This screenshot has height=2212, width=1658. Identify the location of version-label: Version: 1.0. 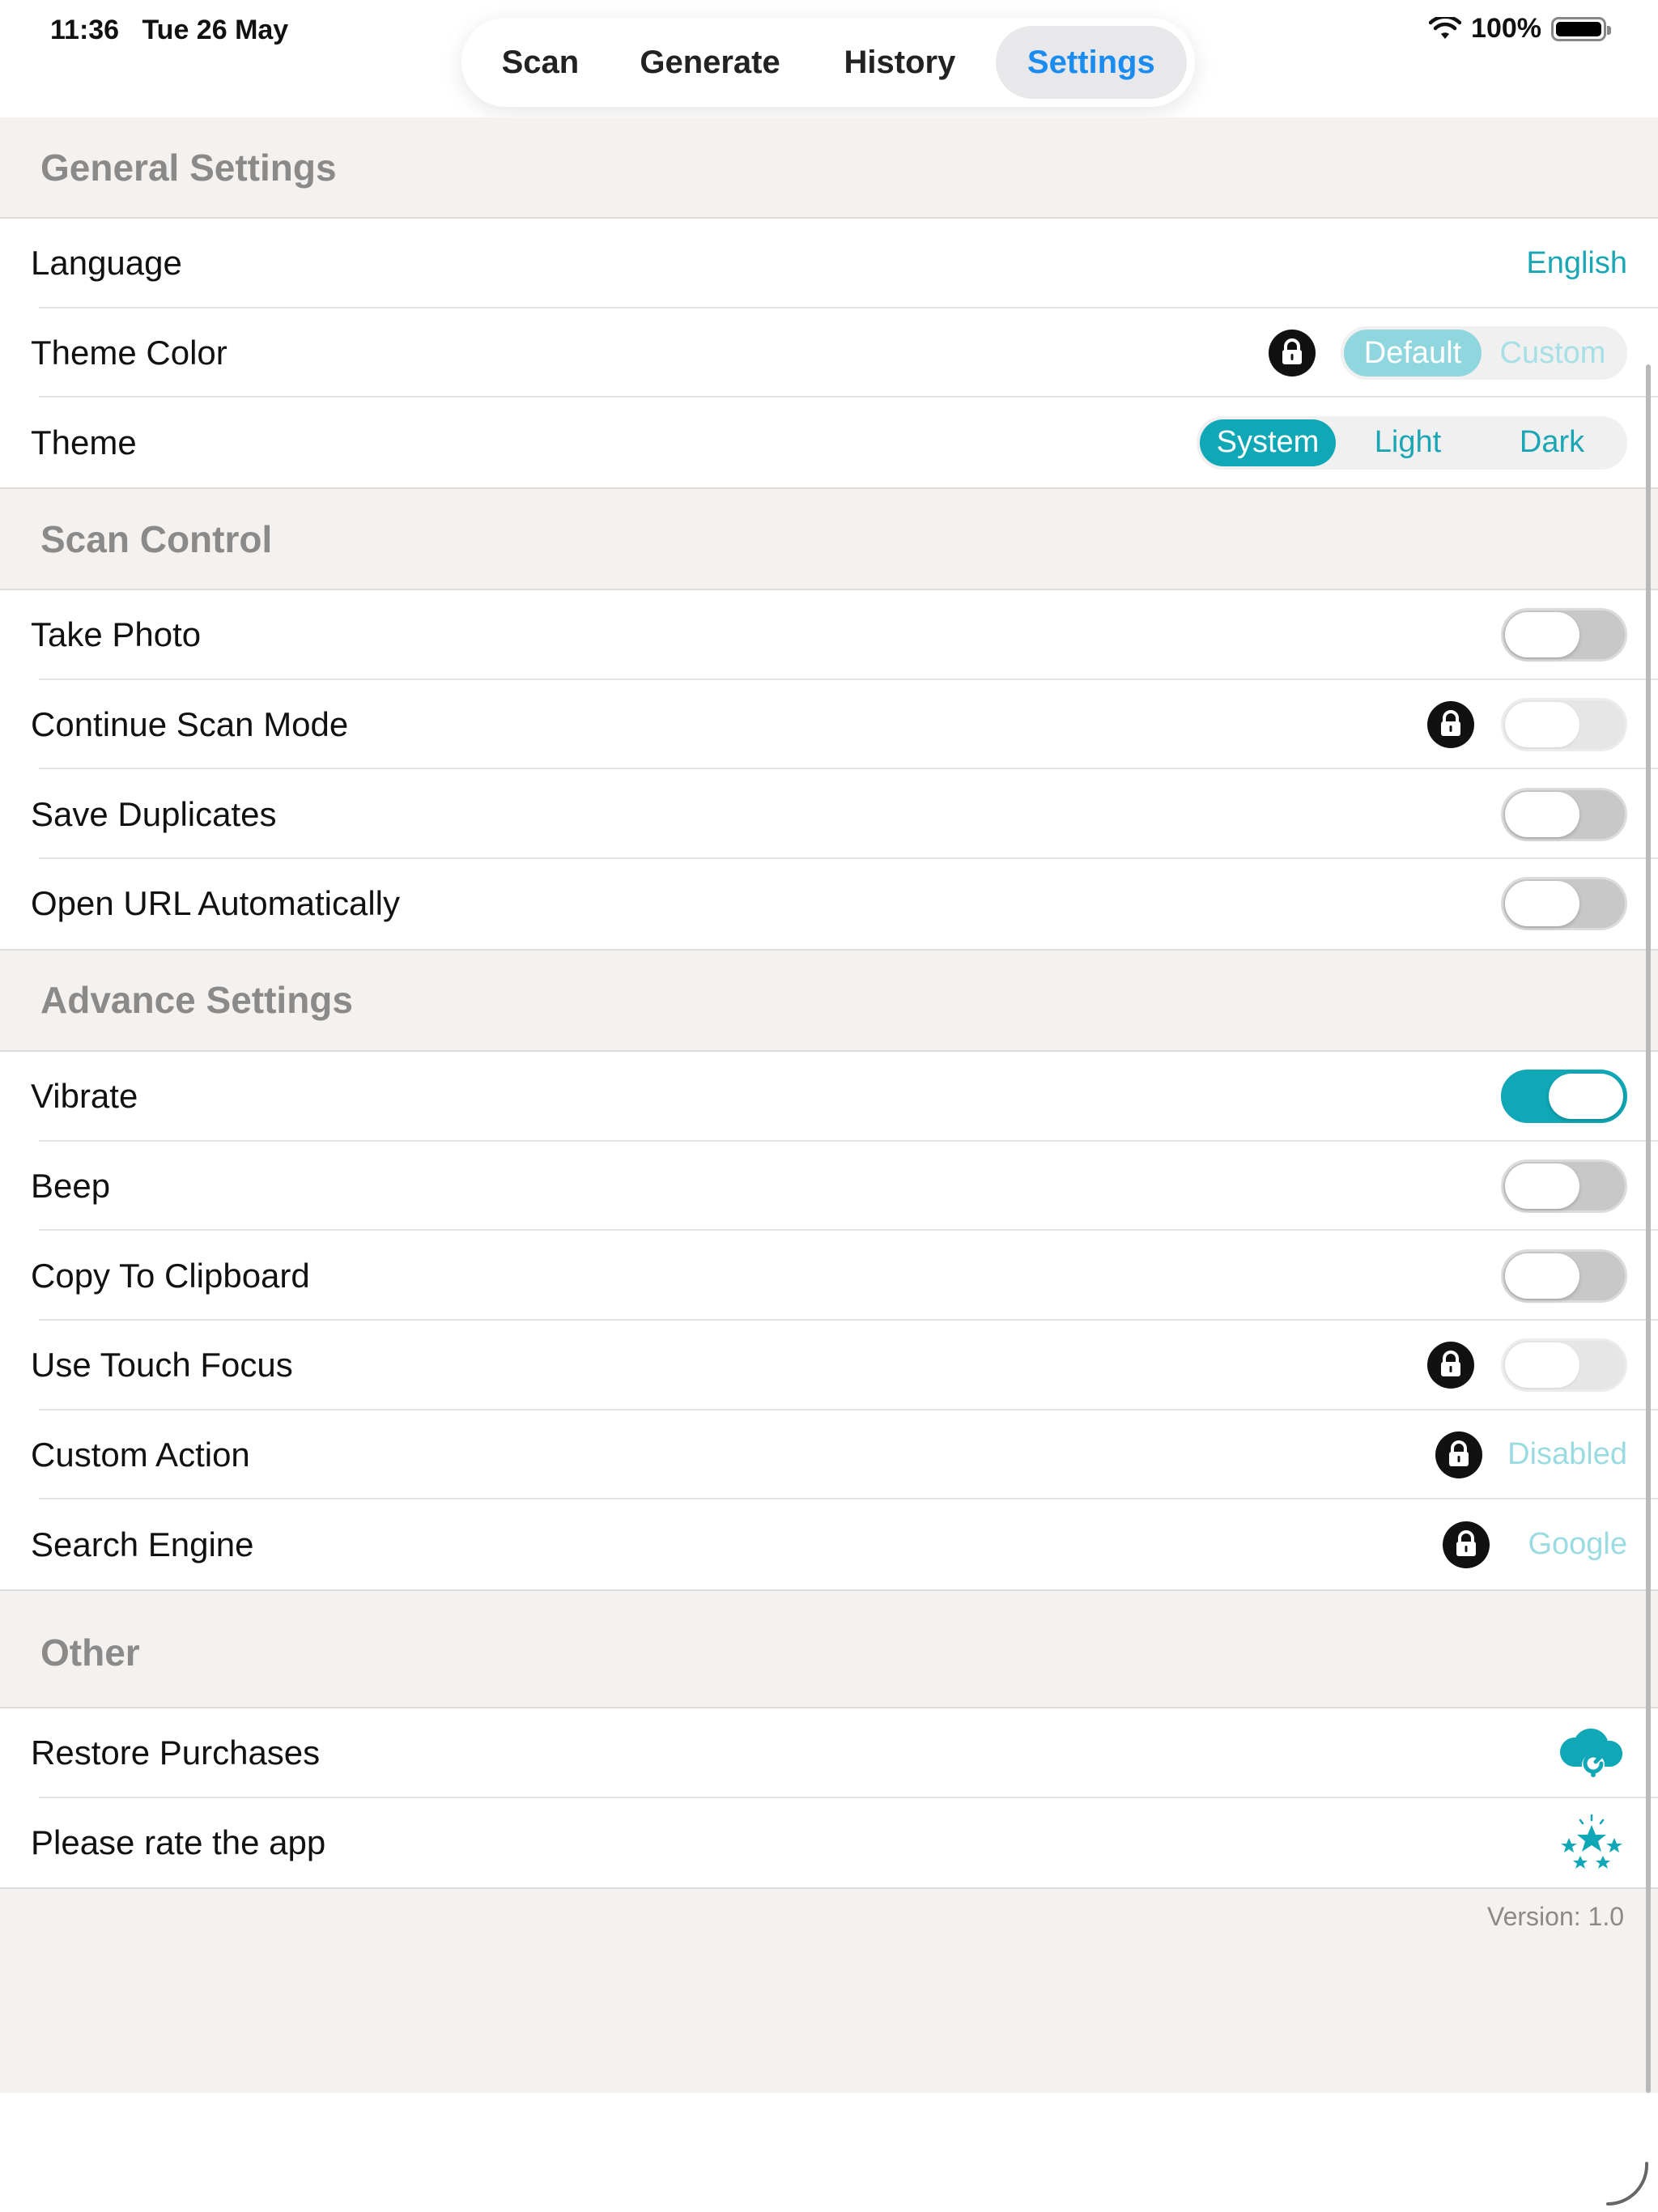
(1555, 1917).